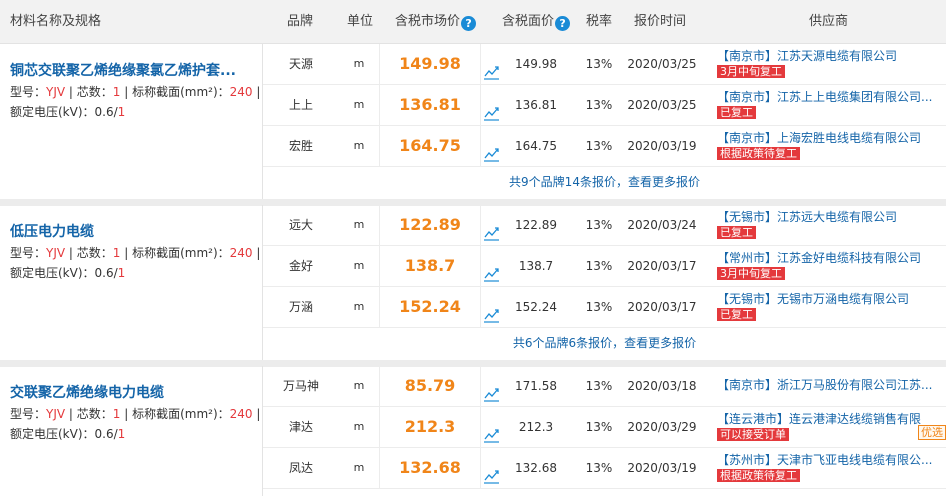  Describe the element at coordinates (753, 434) in the screenshot. I see `status-badge: 可以接受订单` at that location.